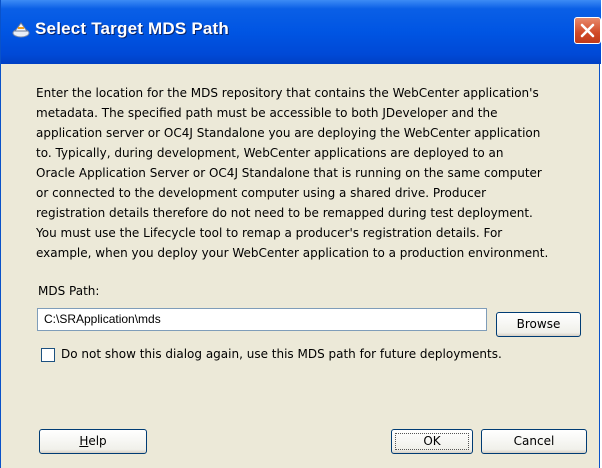  I want to click on mds-path-input: C:\SRApplication\mds, so click(262, 319).